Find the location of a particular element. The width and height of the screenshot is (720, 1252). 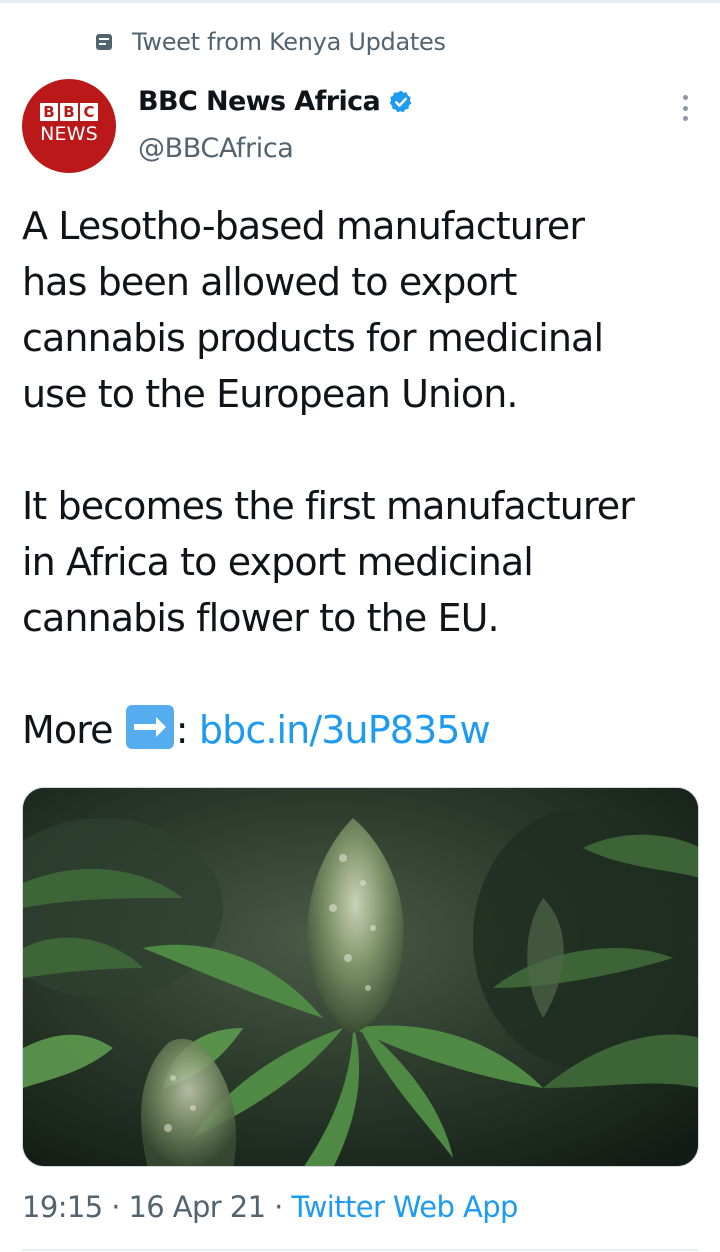

tweet-link: bbc.in/3uP835w is located at coordinates (345, 730).